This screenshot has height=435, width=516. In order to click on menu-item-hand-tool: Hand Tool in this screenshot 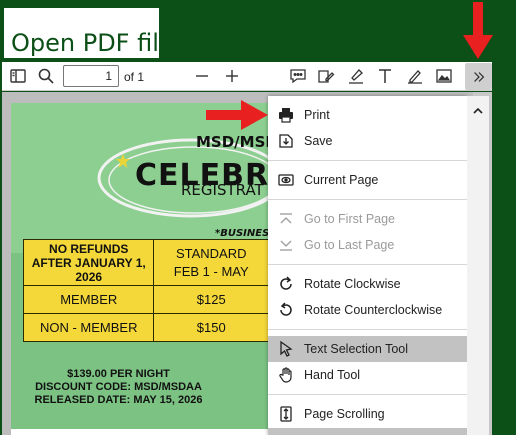, I will do `click(367, 375)`.